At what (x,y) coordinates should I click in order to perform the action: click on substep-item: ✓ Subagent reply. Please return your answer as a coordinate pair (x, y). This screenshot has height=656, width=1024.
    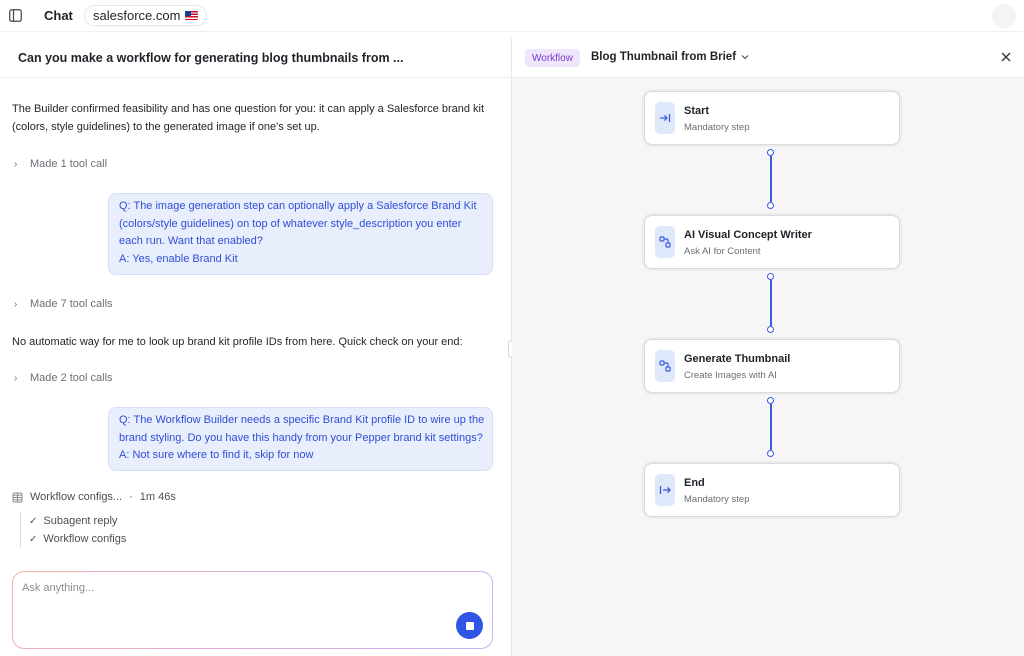
    Looking at the image, I should click on (77, 521).